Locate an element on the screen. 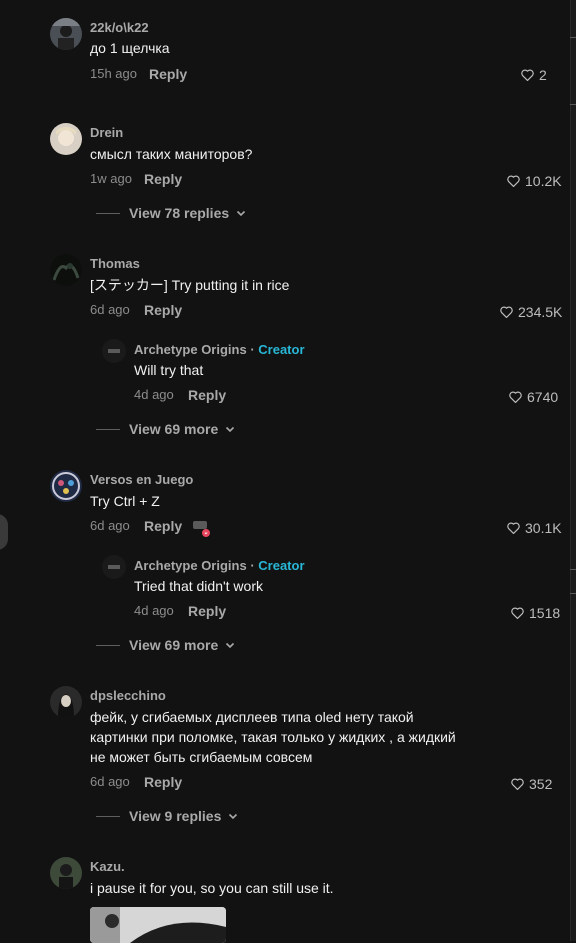 This screenshot has height=943, width=576. view-replies-button: View 78 replies is located at coordinates (171, 213).